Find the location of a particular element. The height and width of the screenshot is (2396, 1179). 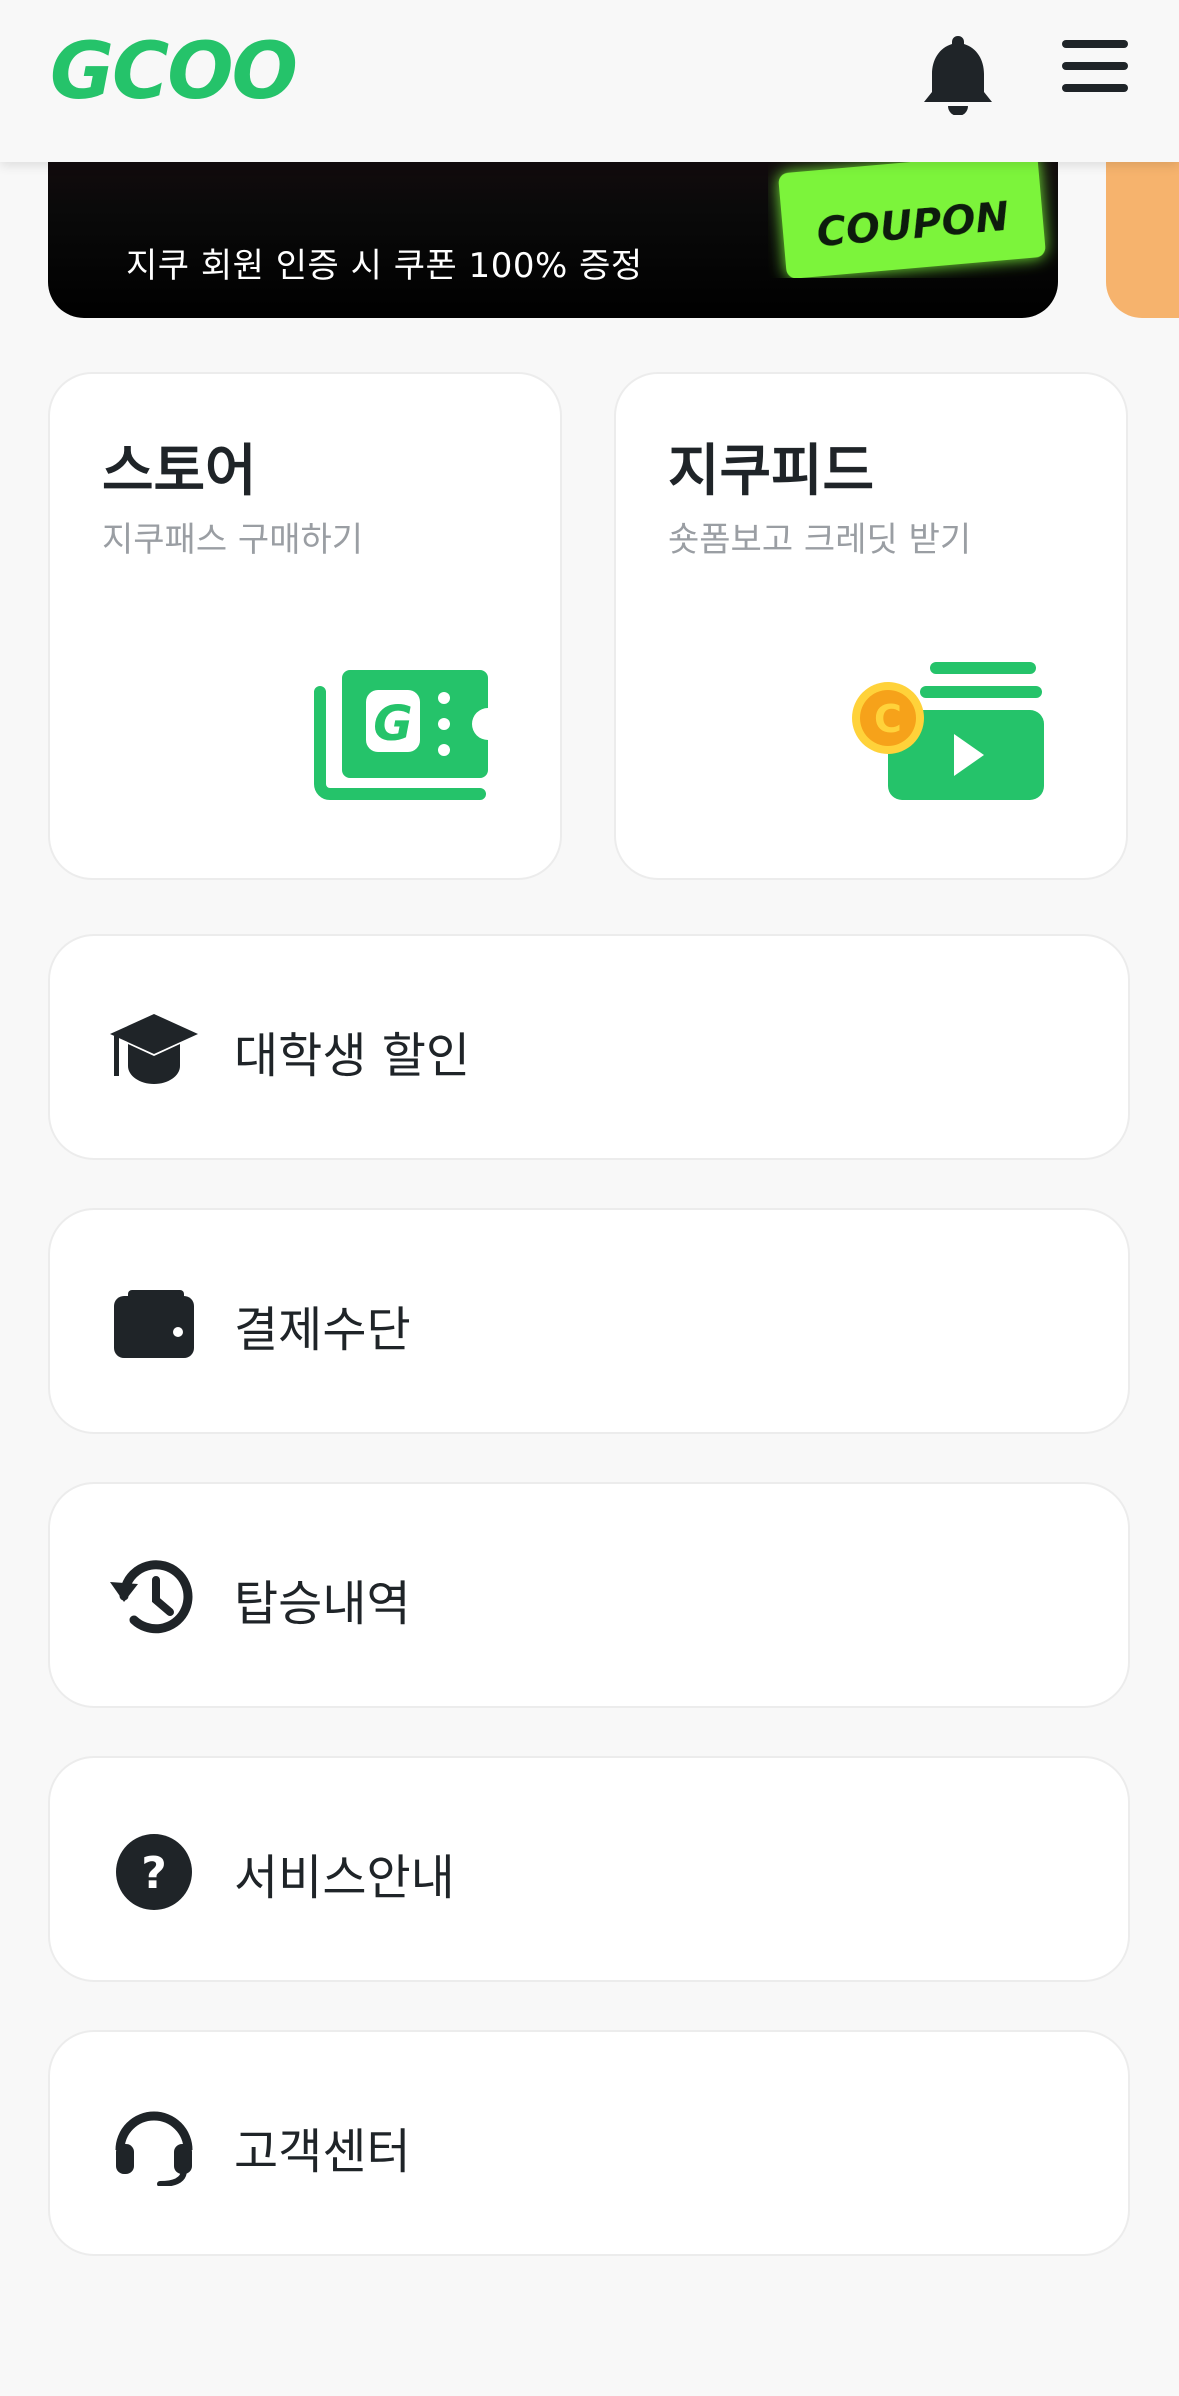

svg-text: G is located at coordinates (392, 724).